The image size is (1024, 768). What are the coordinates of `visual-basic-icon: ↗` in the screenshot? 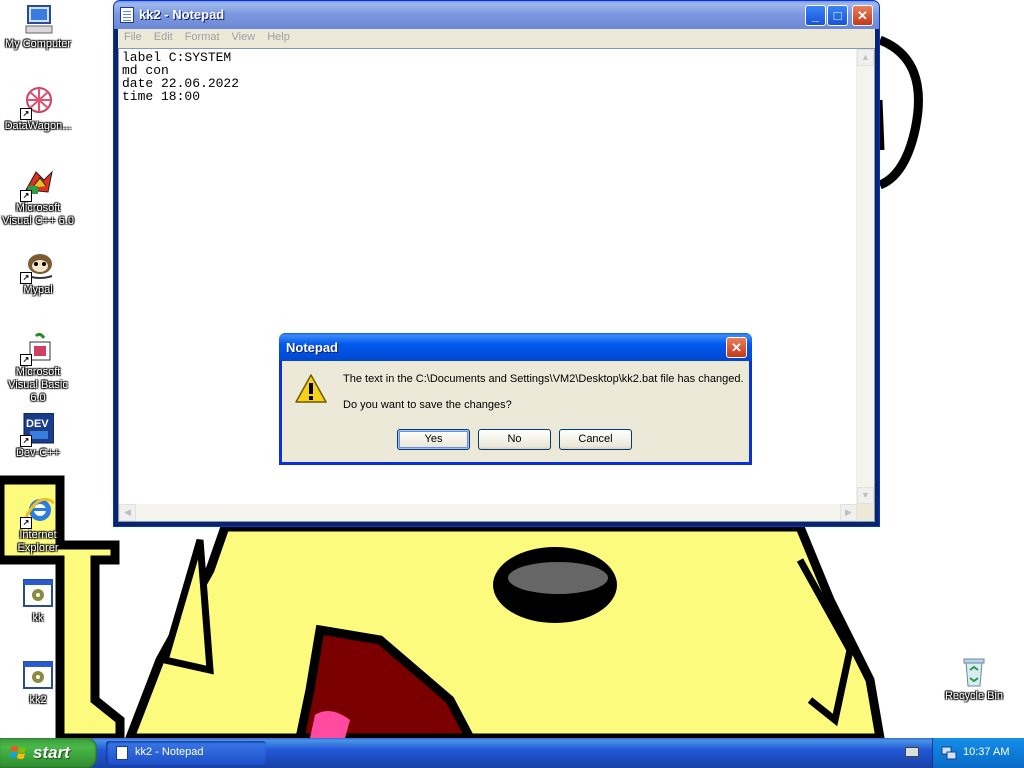 It's located at (37, 349).